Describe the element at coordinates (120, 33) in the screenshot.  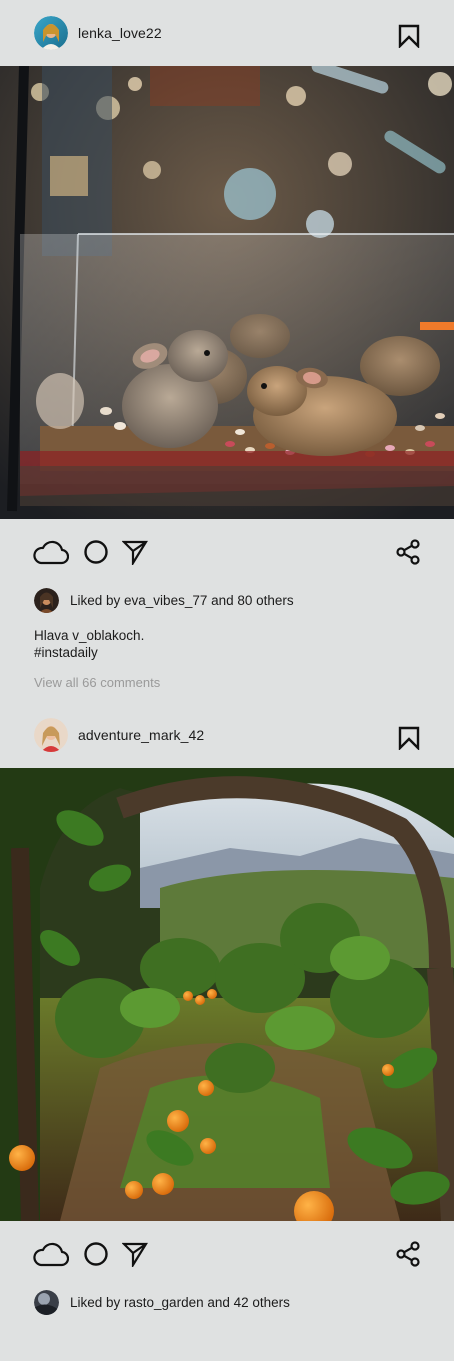
I see `username: lenka_love22` at that location.